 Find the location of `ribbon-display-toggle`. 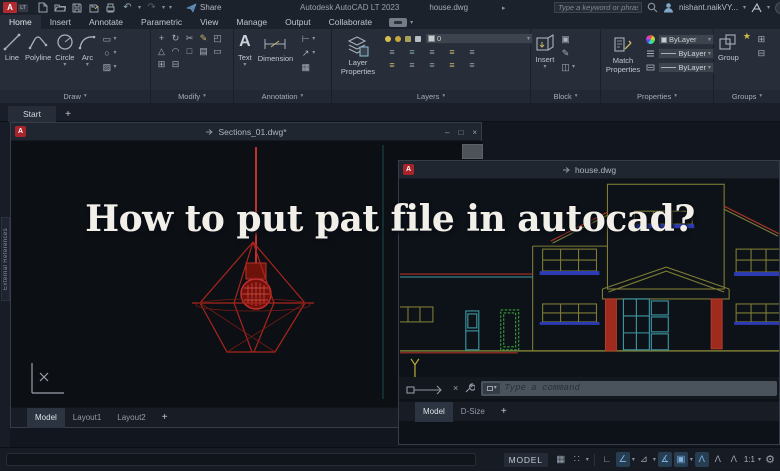

ribbon-display-toggle is located at coordinates (398, 22).